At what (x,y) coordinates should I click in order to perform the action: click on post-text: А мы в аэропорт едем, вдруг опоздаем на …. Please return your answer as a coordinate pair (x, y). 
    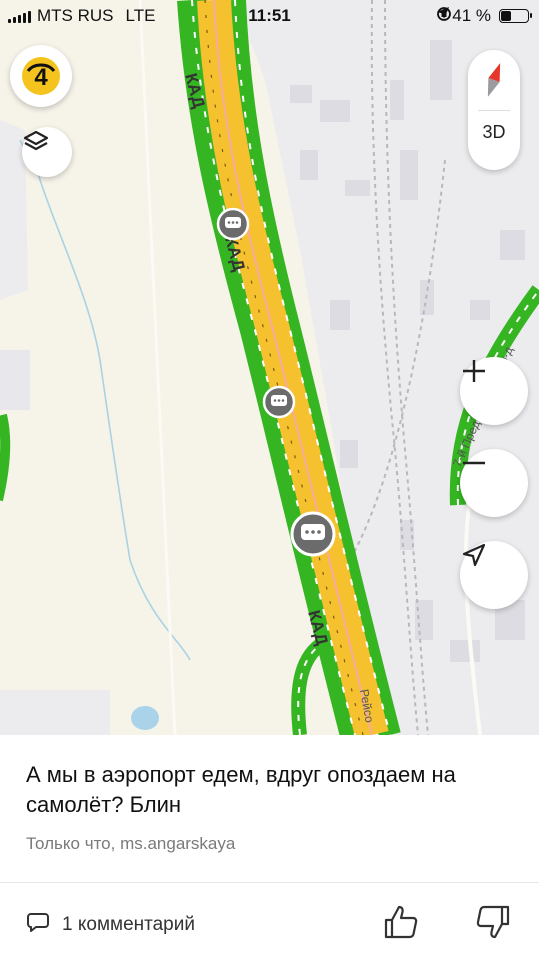
    Looking at the image, I should click on (241, 789).